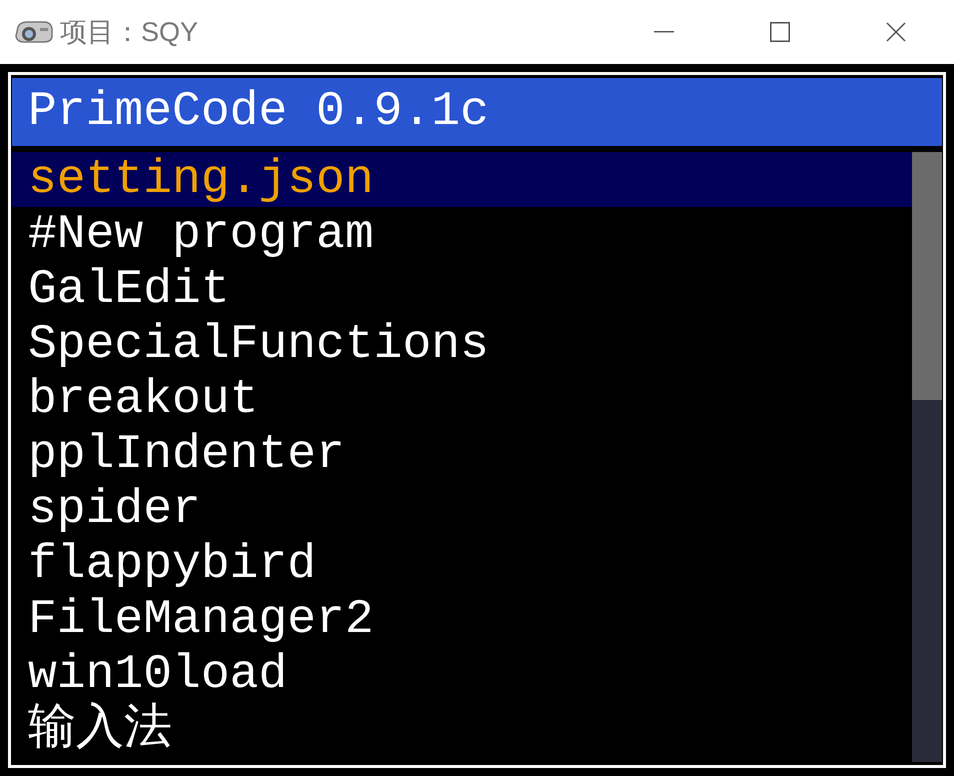 This screenshot has height=776, width=954. What do you see at coordinates (927, 276) in the screenshot?
I see `scrollbar-thumb` at bounding box center [927, 276].